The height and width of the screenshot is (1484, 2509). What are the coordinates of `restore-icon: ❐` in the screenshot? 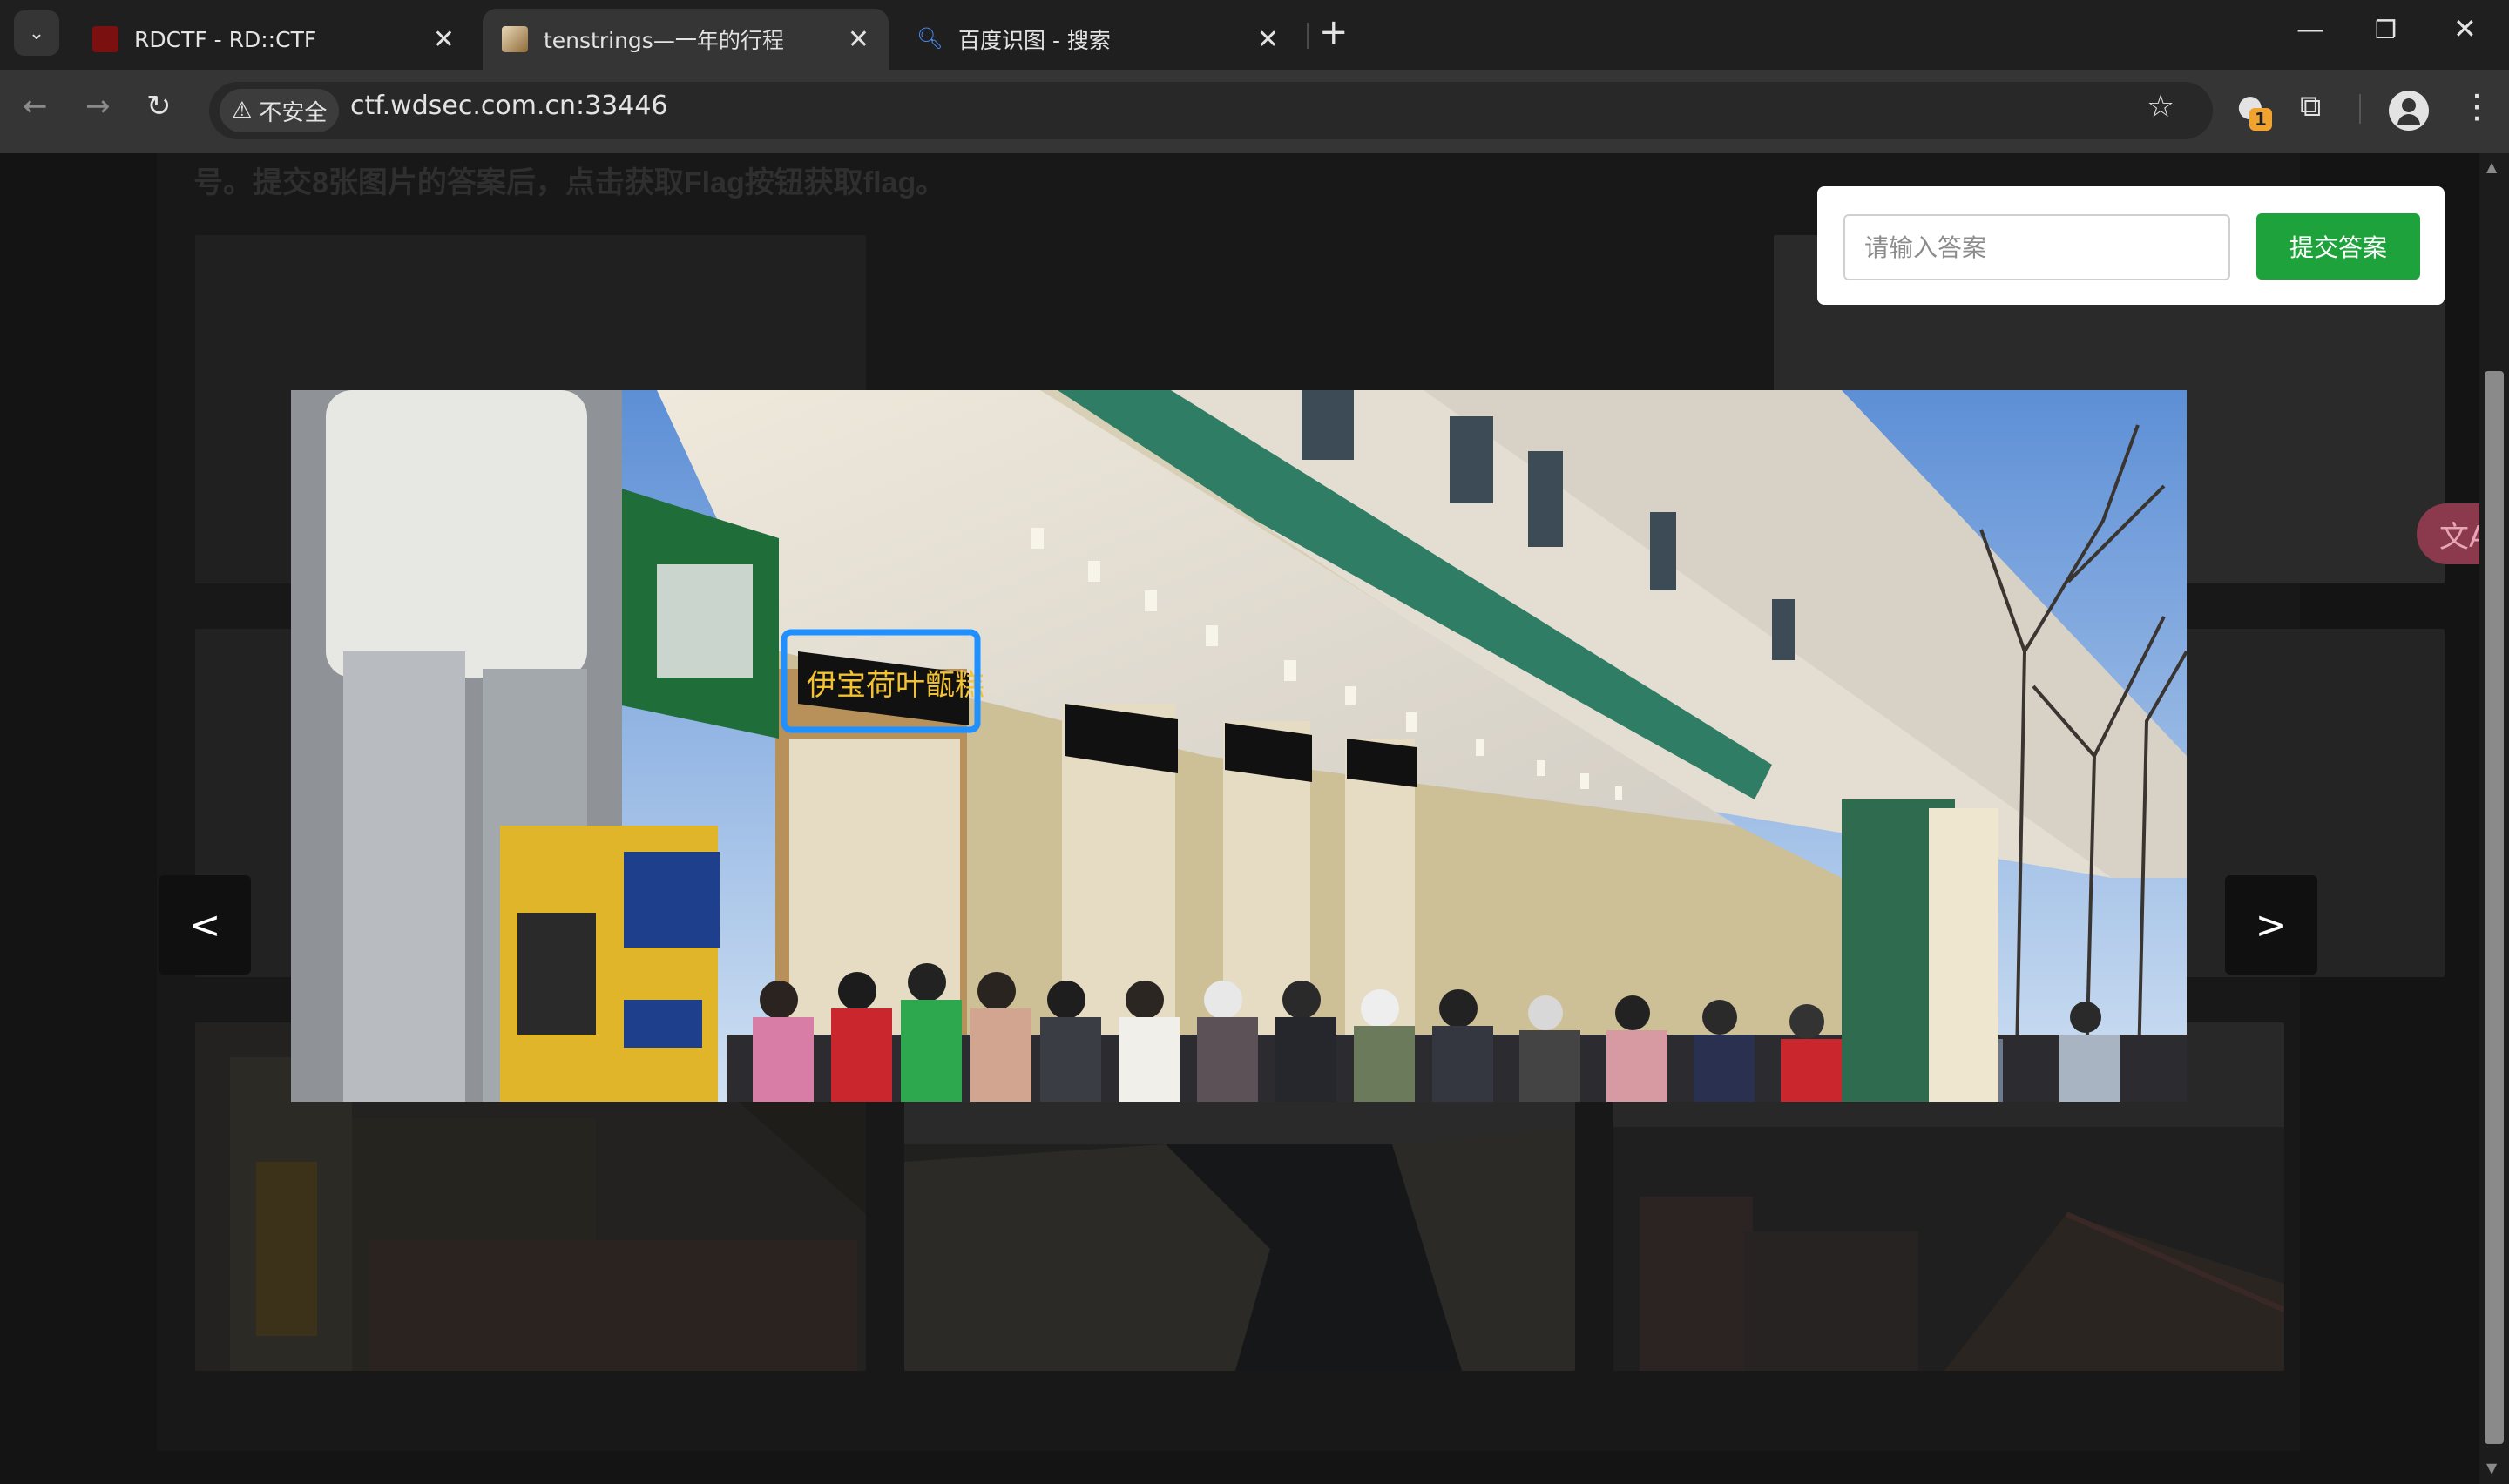 It's located at (2386, 30).